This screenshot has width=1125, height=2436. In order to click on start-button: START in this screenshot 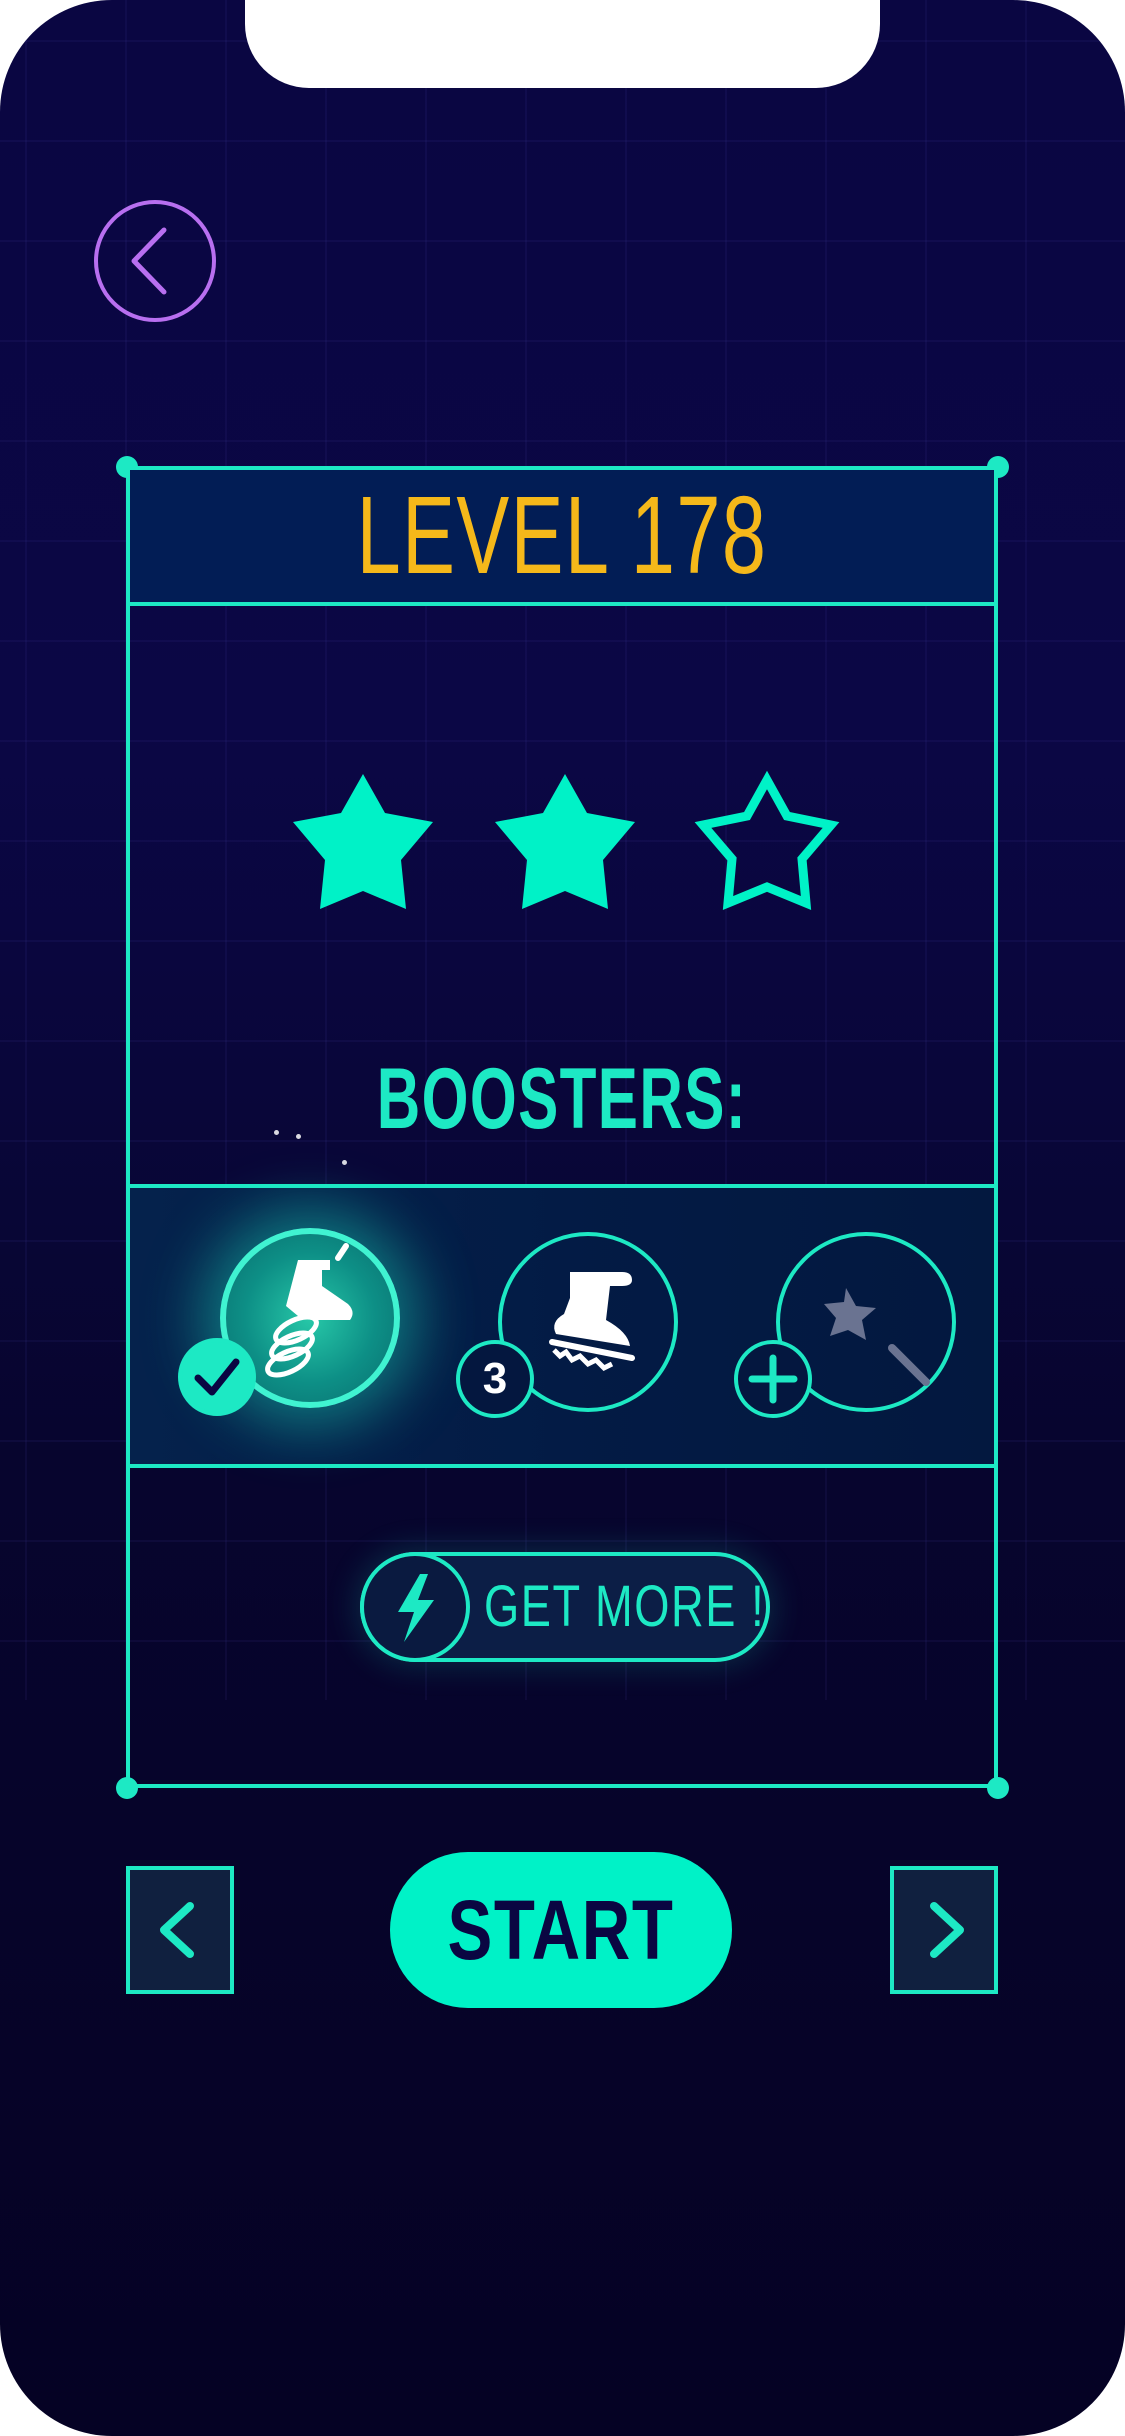, I will do `click(561, 1930)`.